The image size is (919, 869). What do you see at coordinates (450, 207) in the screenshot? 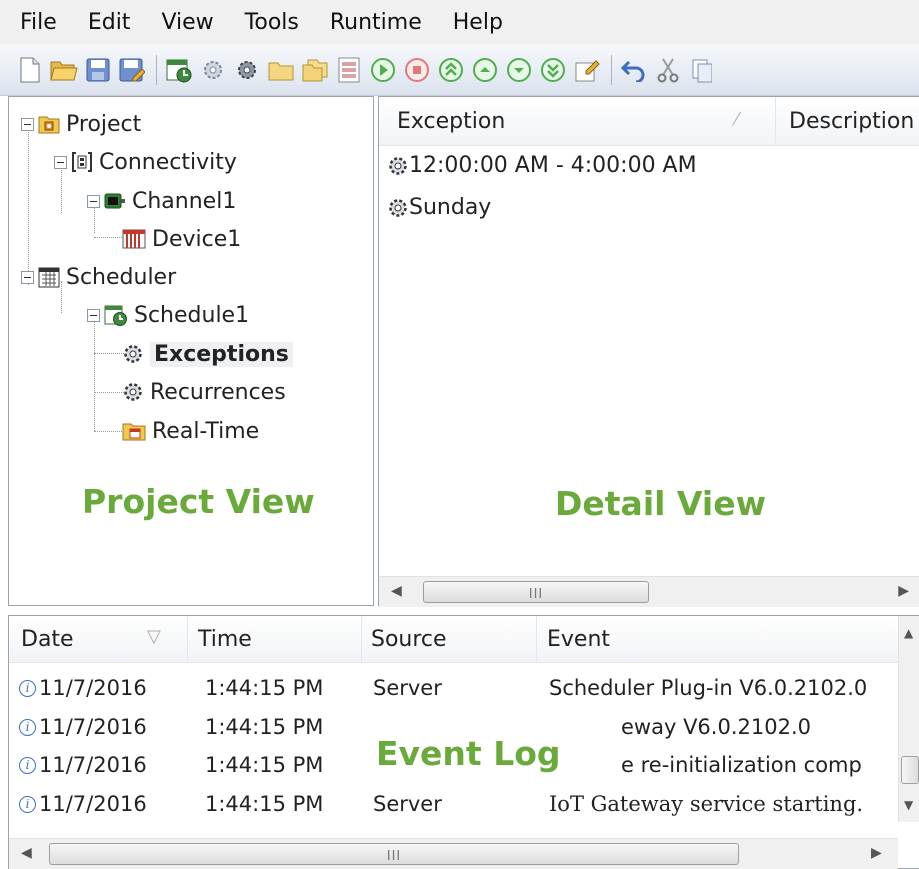
I see `list-item-label: Sunday` at bounding box center [450, 207].